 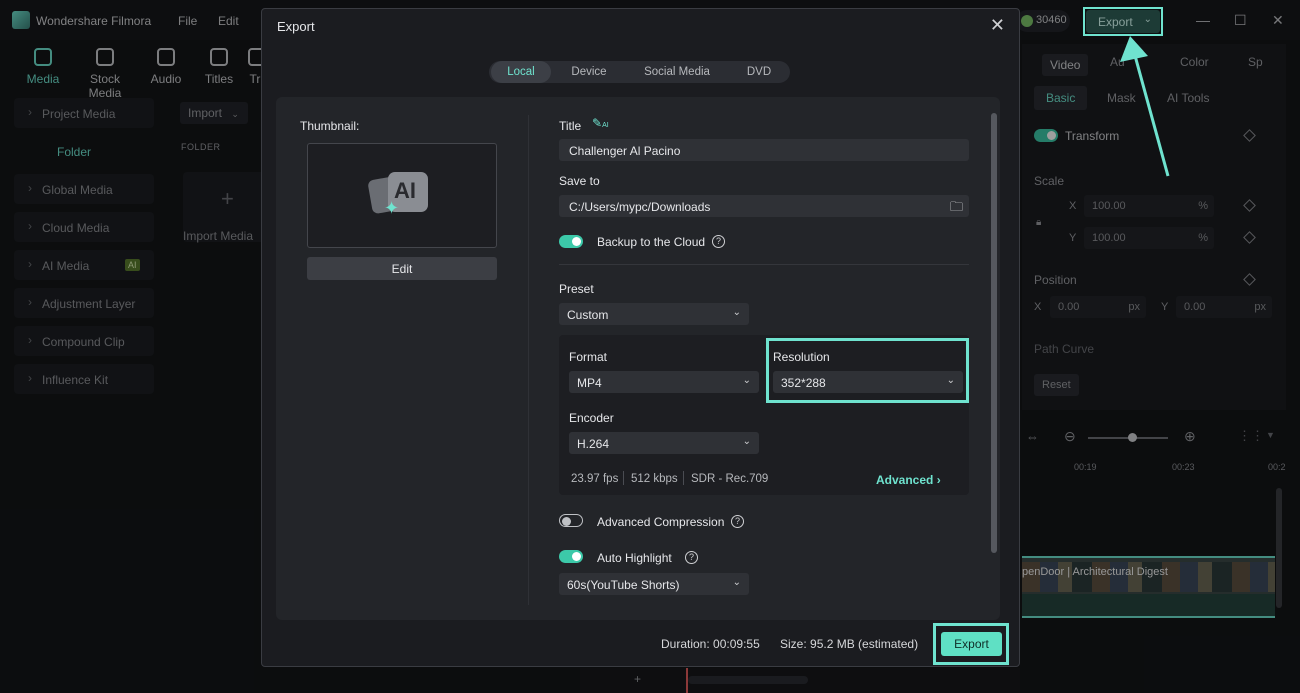 I want to click on size-info: Size: 95.2 MB (estimated), so click(x=849, y=644).